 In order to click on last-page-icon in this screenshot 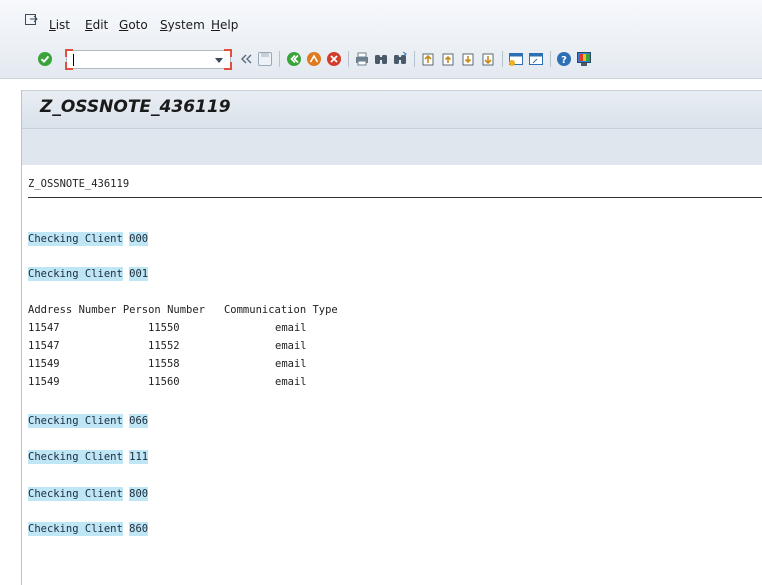, I will do `click(488, 59)`.